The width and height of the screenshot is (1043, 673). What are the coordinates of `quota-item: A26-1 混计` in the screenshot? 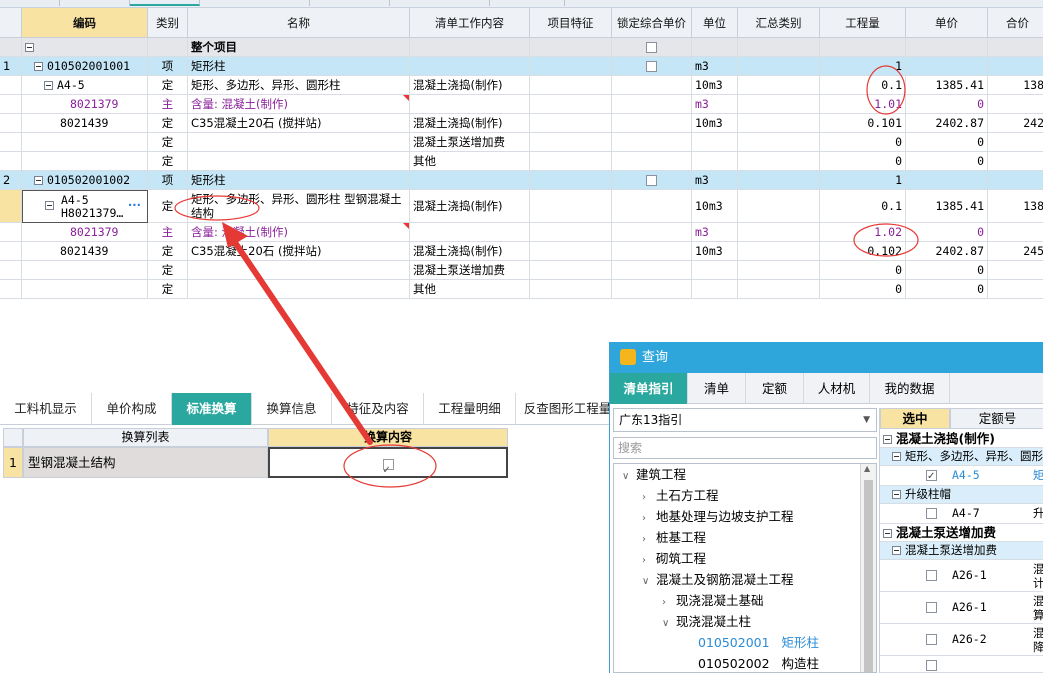 It's located at (961, 576).